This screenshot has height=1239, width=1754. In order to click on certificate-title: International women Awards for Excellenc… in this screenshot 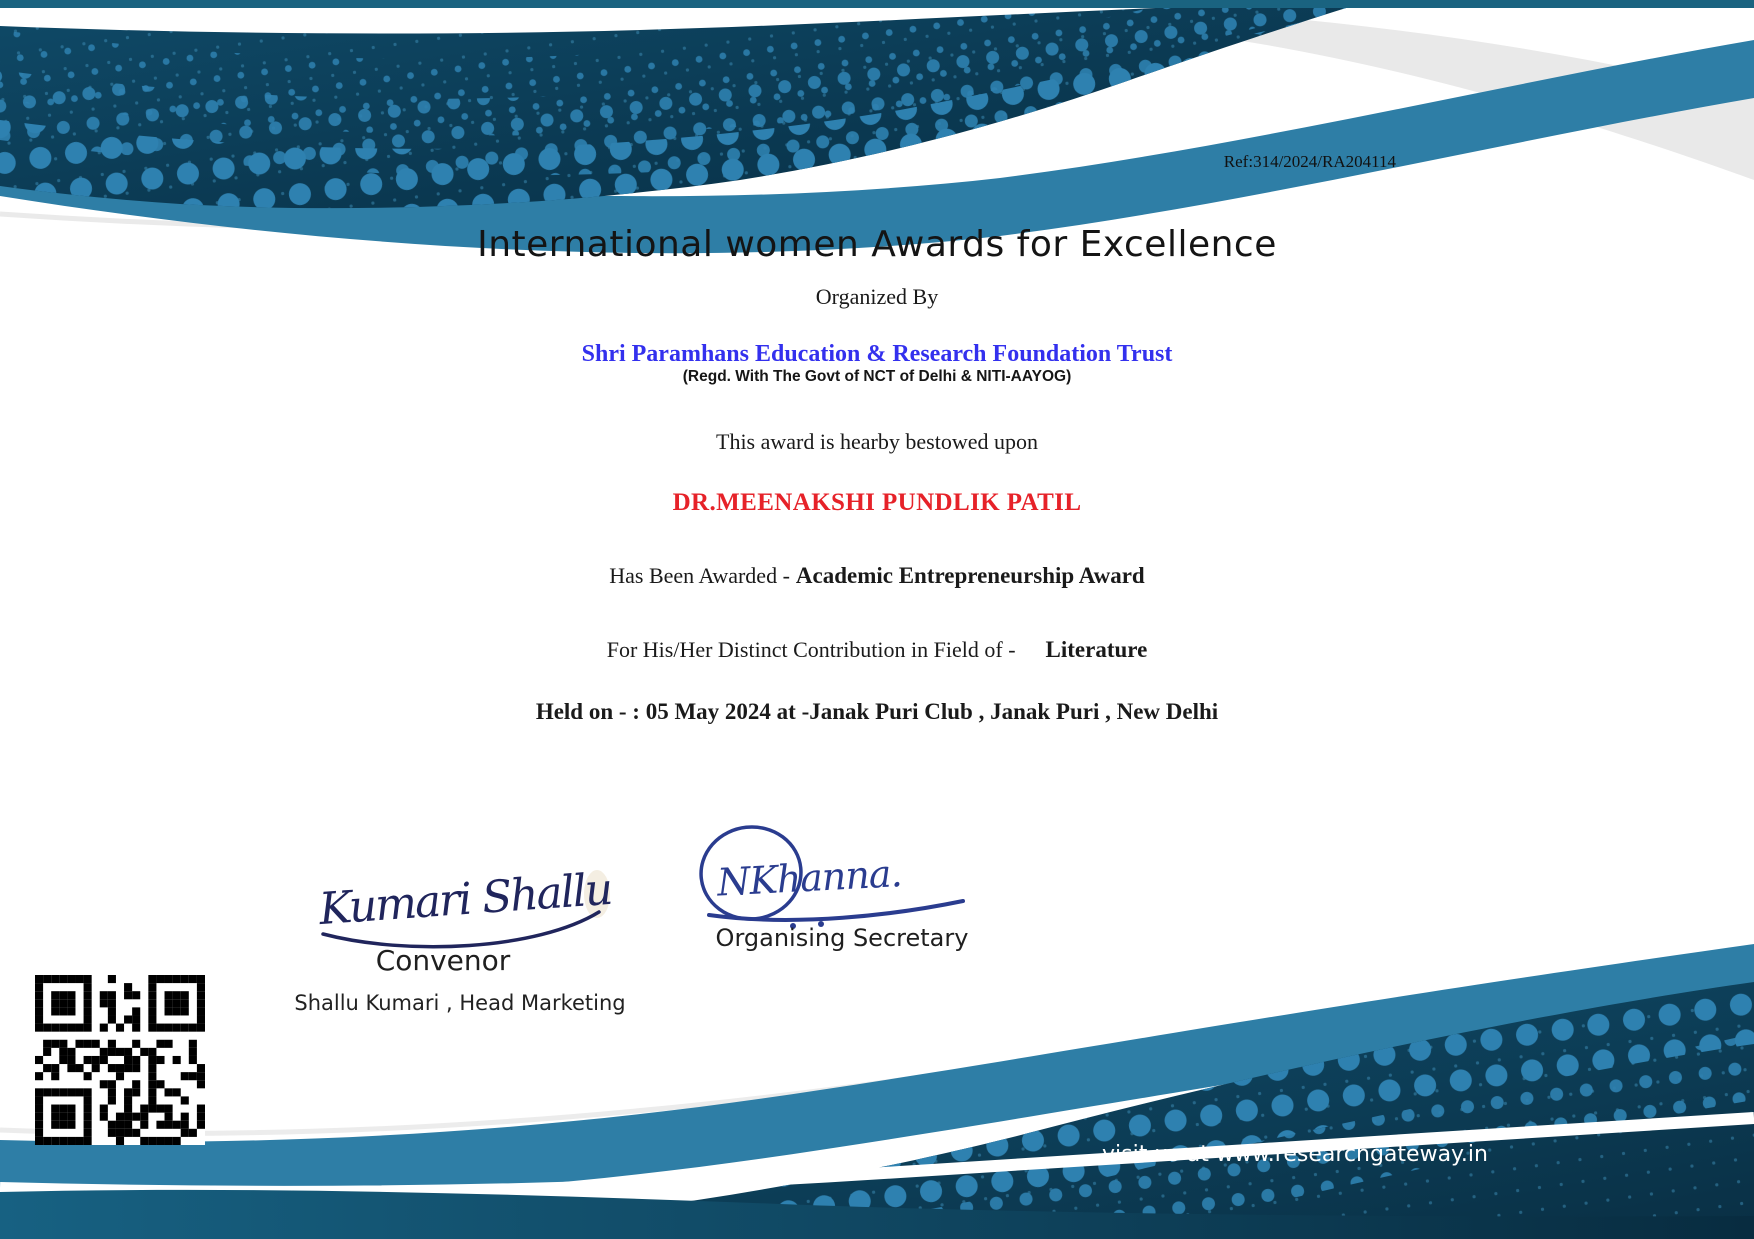, I will do `click(877, 244)`.